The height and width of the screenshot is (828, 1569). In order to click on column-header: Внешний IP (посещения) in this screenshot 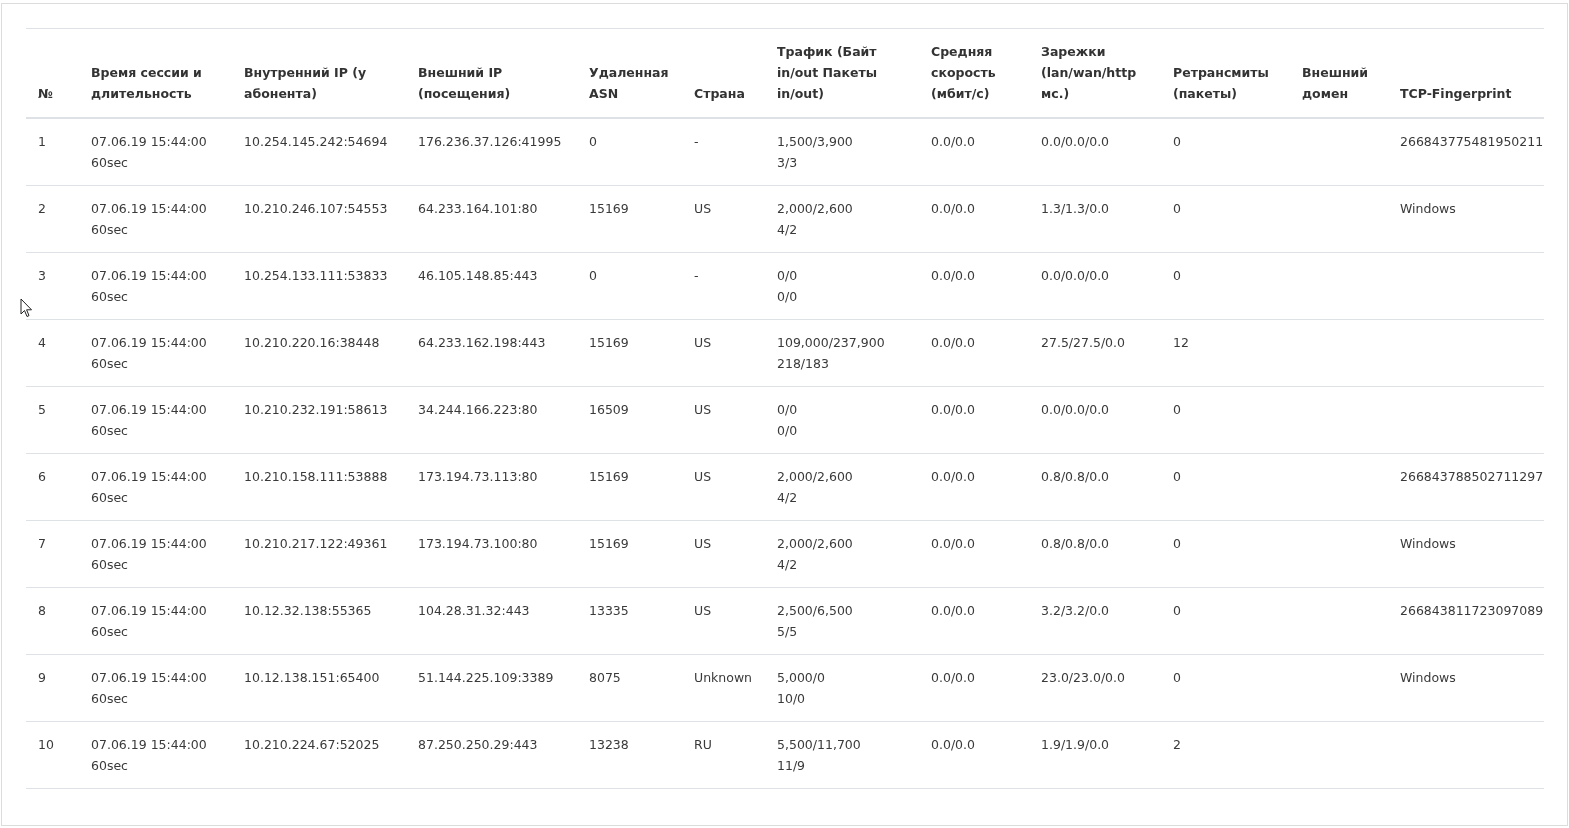, I will do `click(464, 83)`.